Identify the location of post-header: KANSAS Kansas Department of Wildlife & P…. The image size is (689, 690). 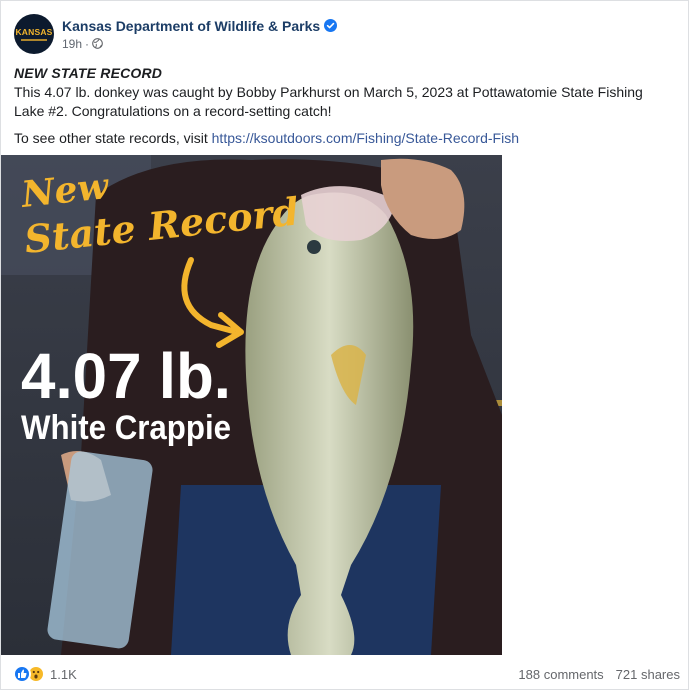
(176, 34).